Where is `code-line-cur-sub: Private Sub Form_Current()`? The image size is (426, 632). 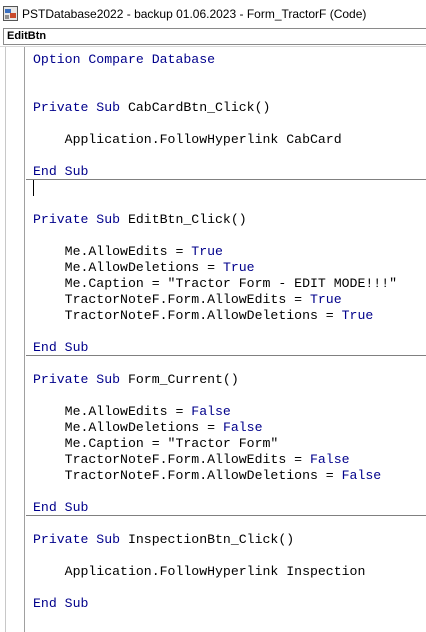
code-line-cur-sub: Private Sub Form_Current() is located at coordinates (136, 380).